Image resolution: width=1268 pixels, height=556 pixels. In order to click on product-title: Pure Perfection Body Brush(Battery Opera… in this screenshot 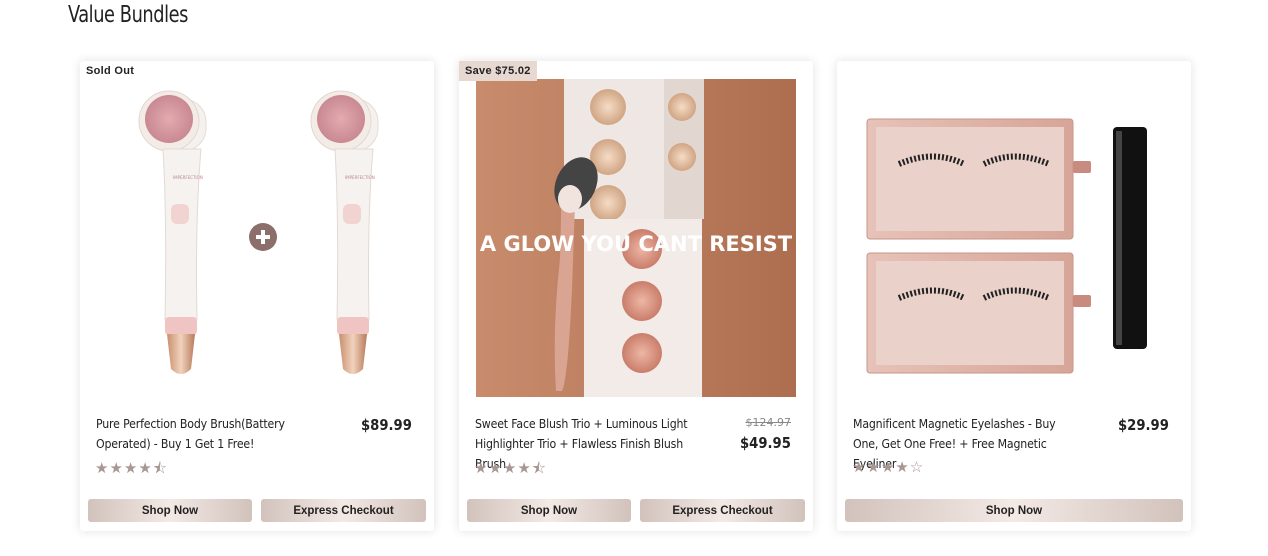, I will do `click(209, 434)`.